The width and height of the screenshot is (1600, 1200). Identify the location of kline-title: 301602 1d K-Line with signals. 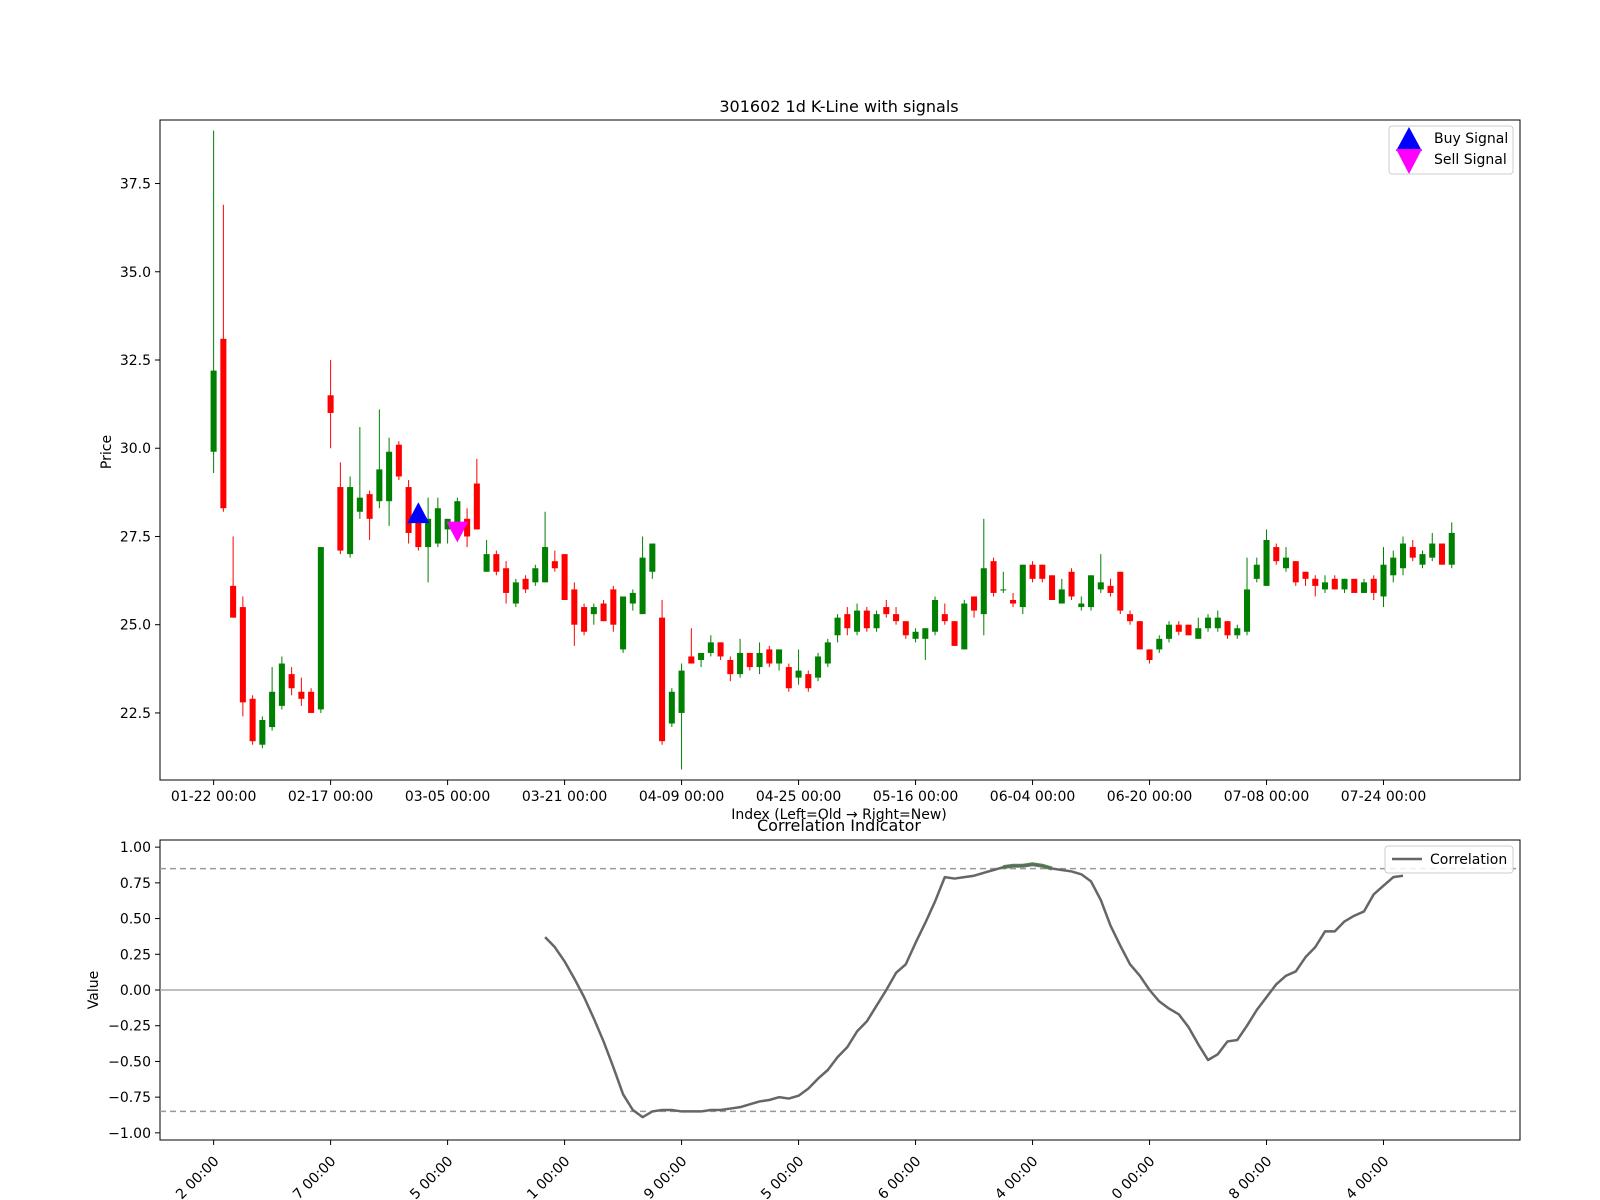
(838, 106).